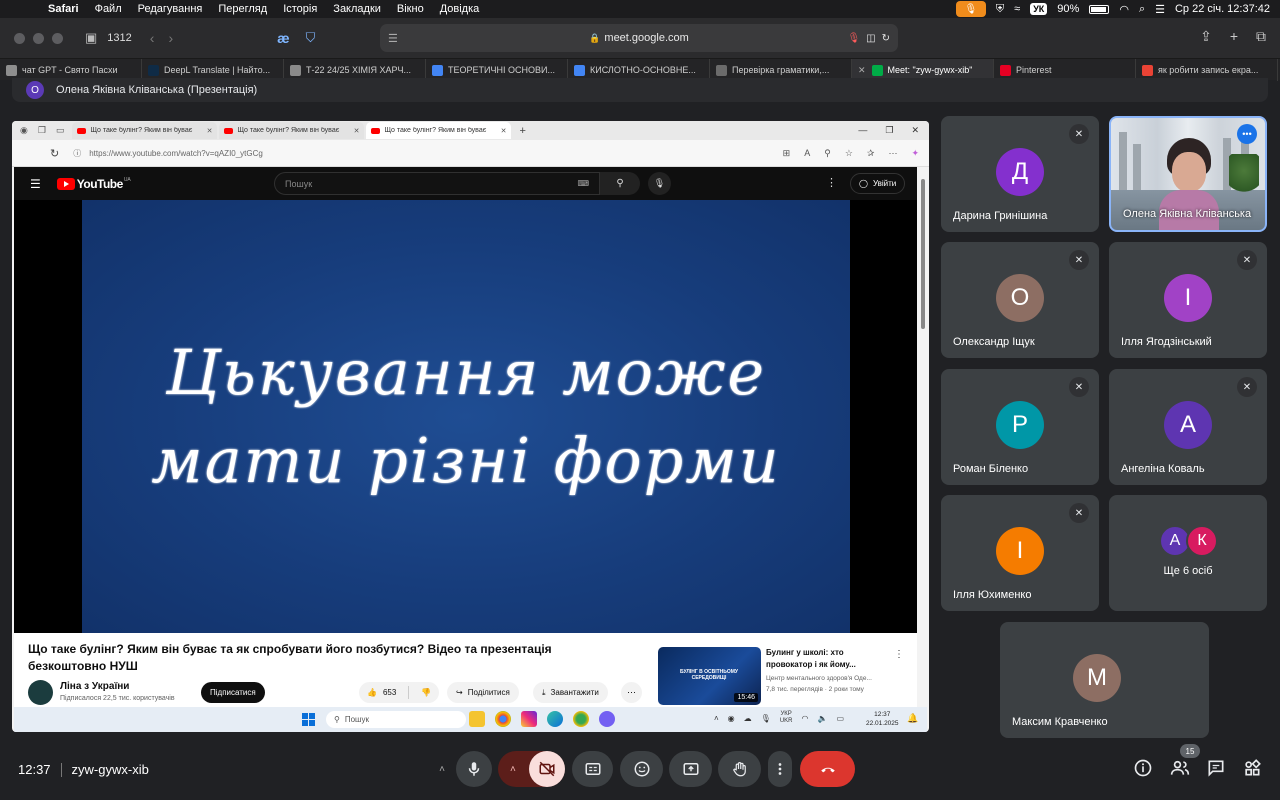 The height and width of the screenshot is (800, 1280). Describe the element at coordinates (716, 718) in the screenshot. I see `tray-expand-icon: ˄` at that location.